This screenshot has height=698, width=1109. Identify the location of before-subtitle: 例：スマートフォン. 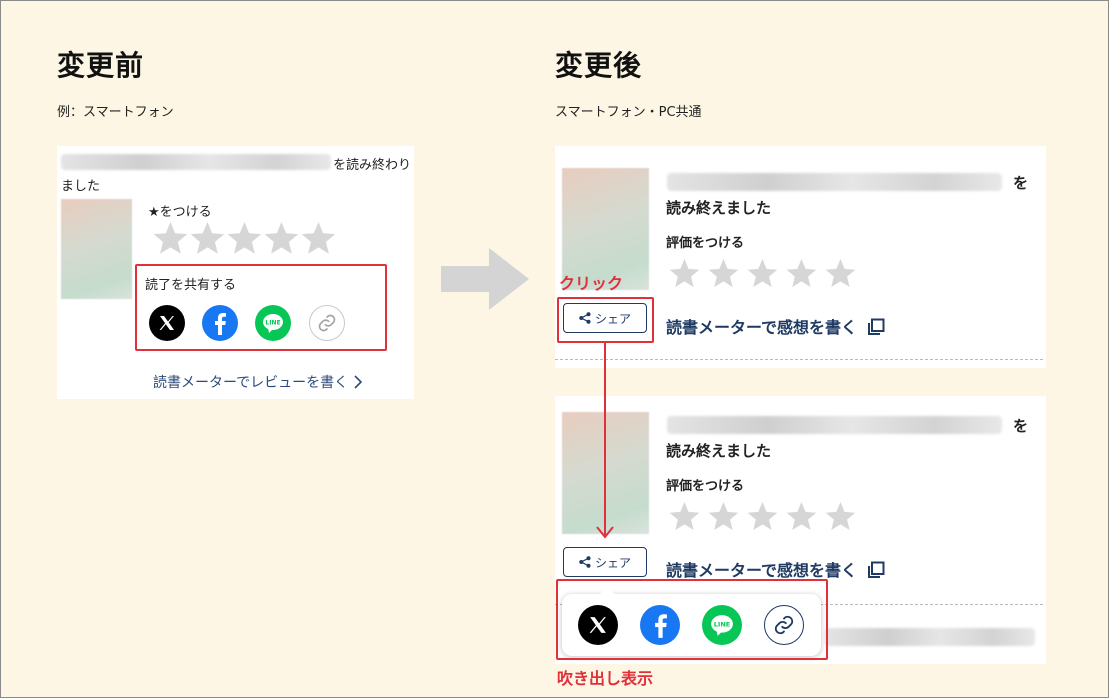
(115, 112).